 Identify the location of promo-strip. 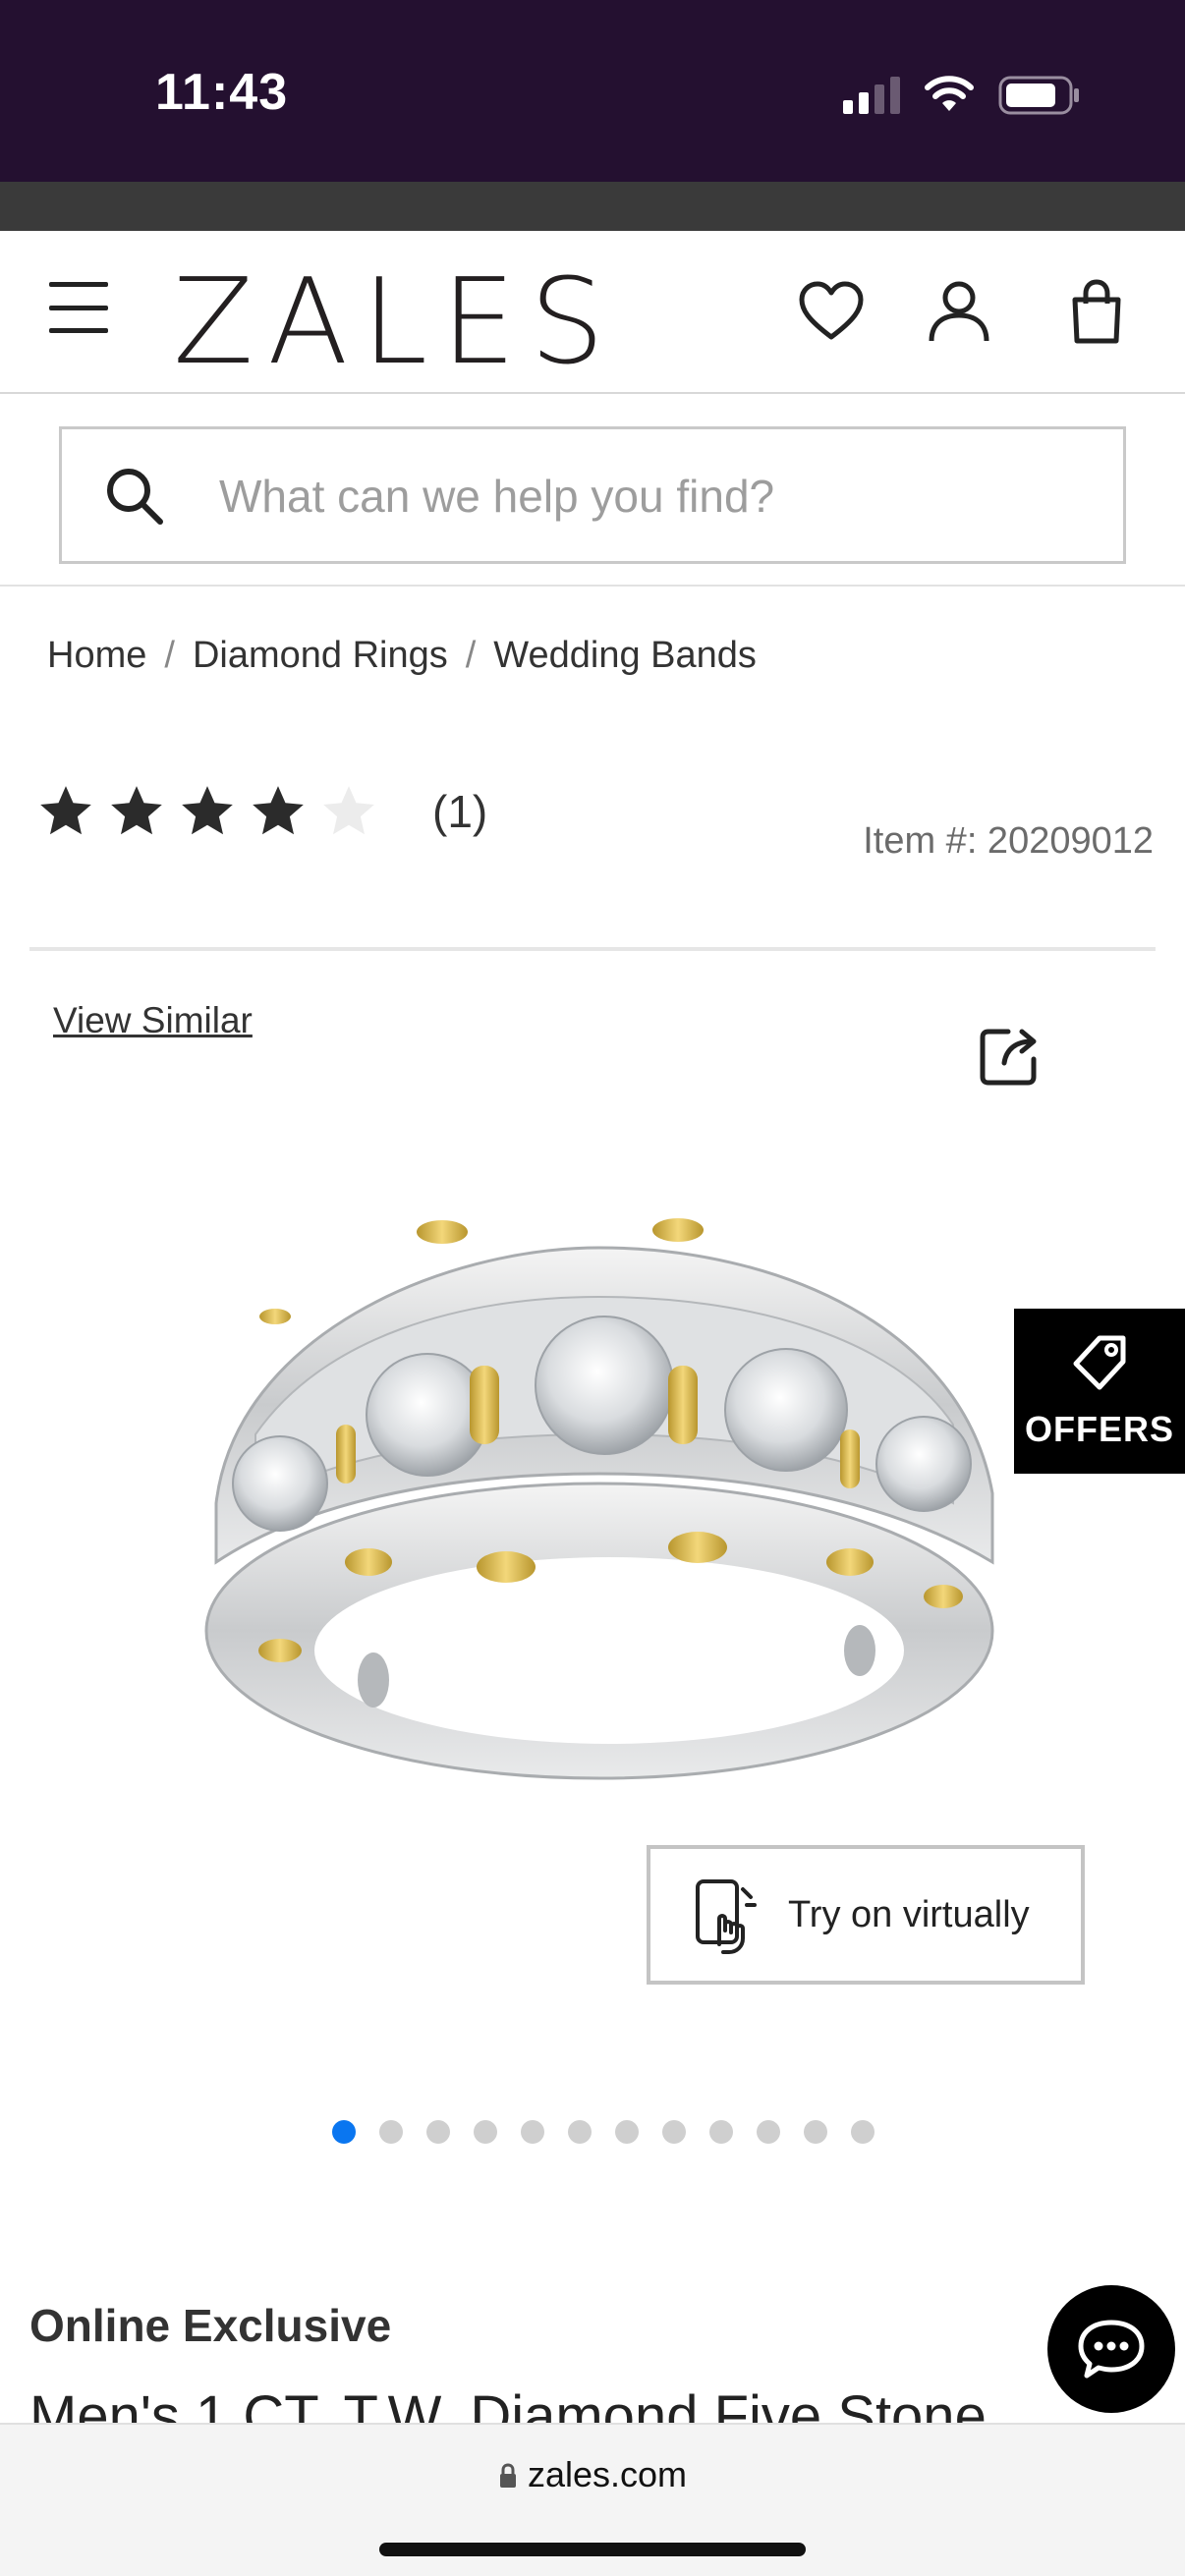
(592, 206).